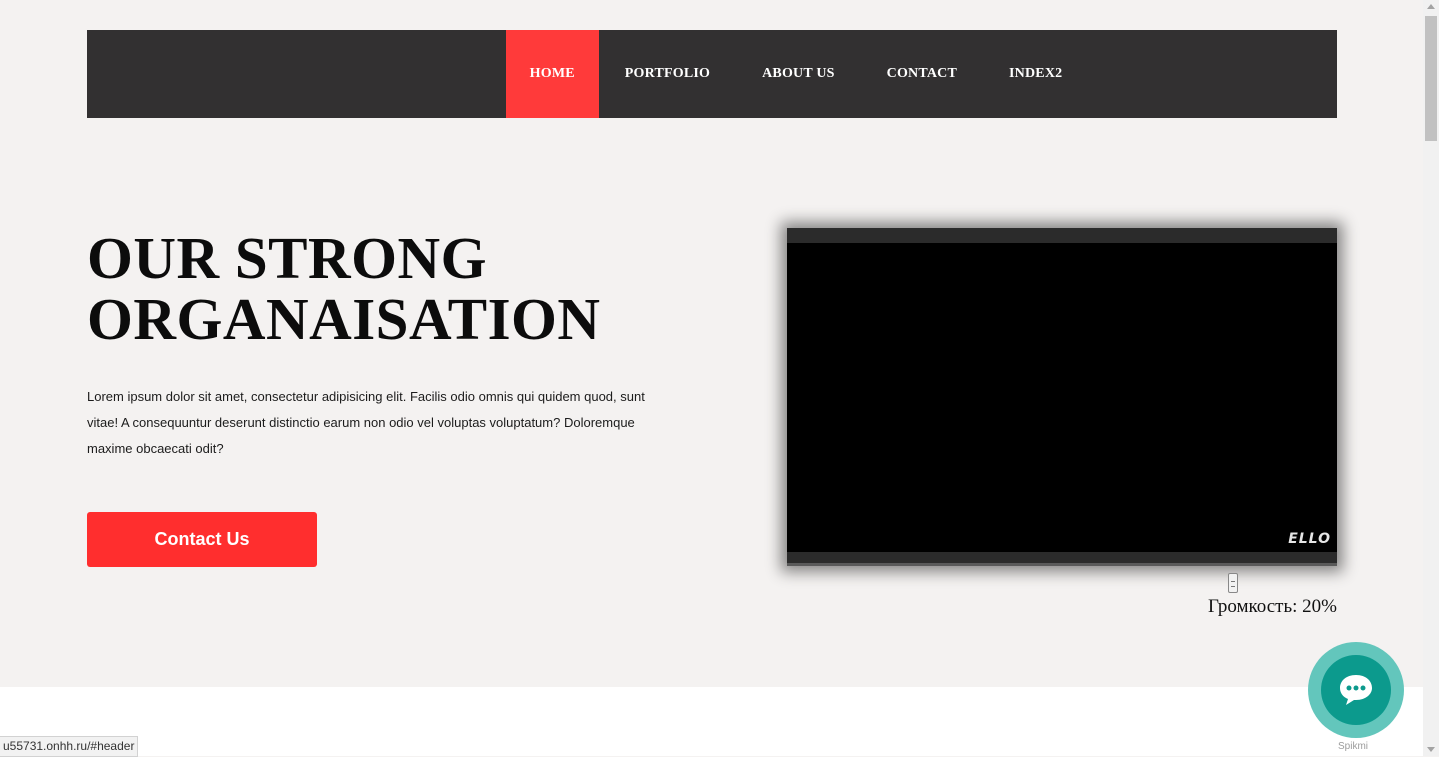 The image size is (1439, 757). What do you see at coordinates (552, 74) in the screenshot?
I see `nav-item-home: HOME` at bounding box center [552, 74].